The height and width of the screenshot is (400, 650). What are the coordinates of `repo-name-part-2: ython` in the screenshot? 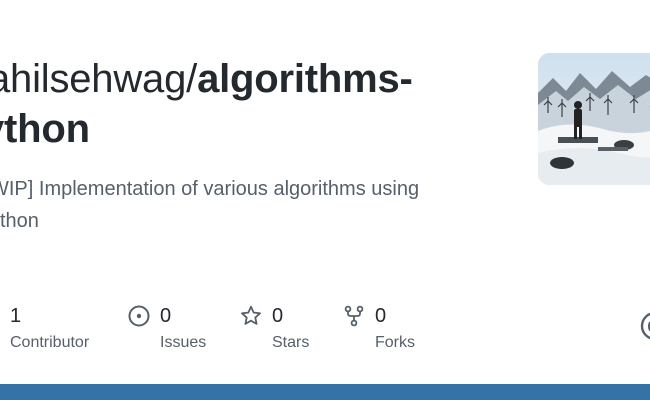 It's located at (45, 129).